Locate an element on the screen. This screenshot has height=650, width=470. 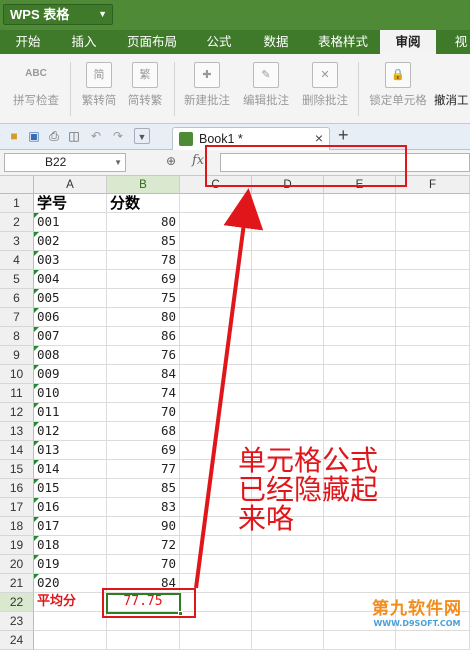
cell-b: 77 is located at coordinates (143, 469).